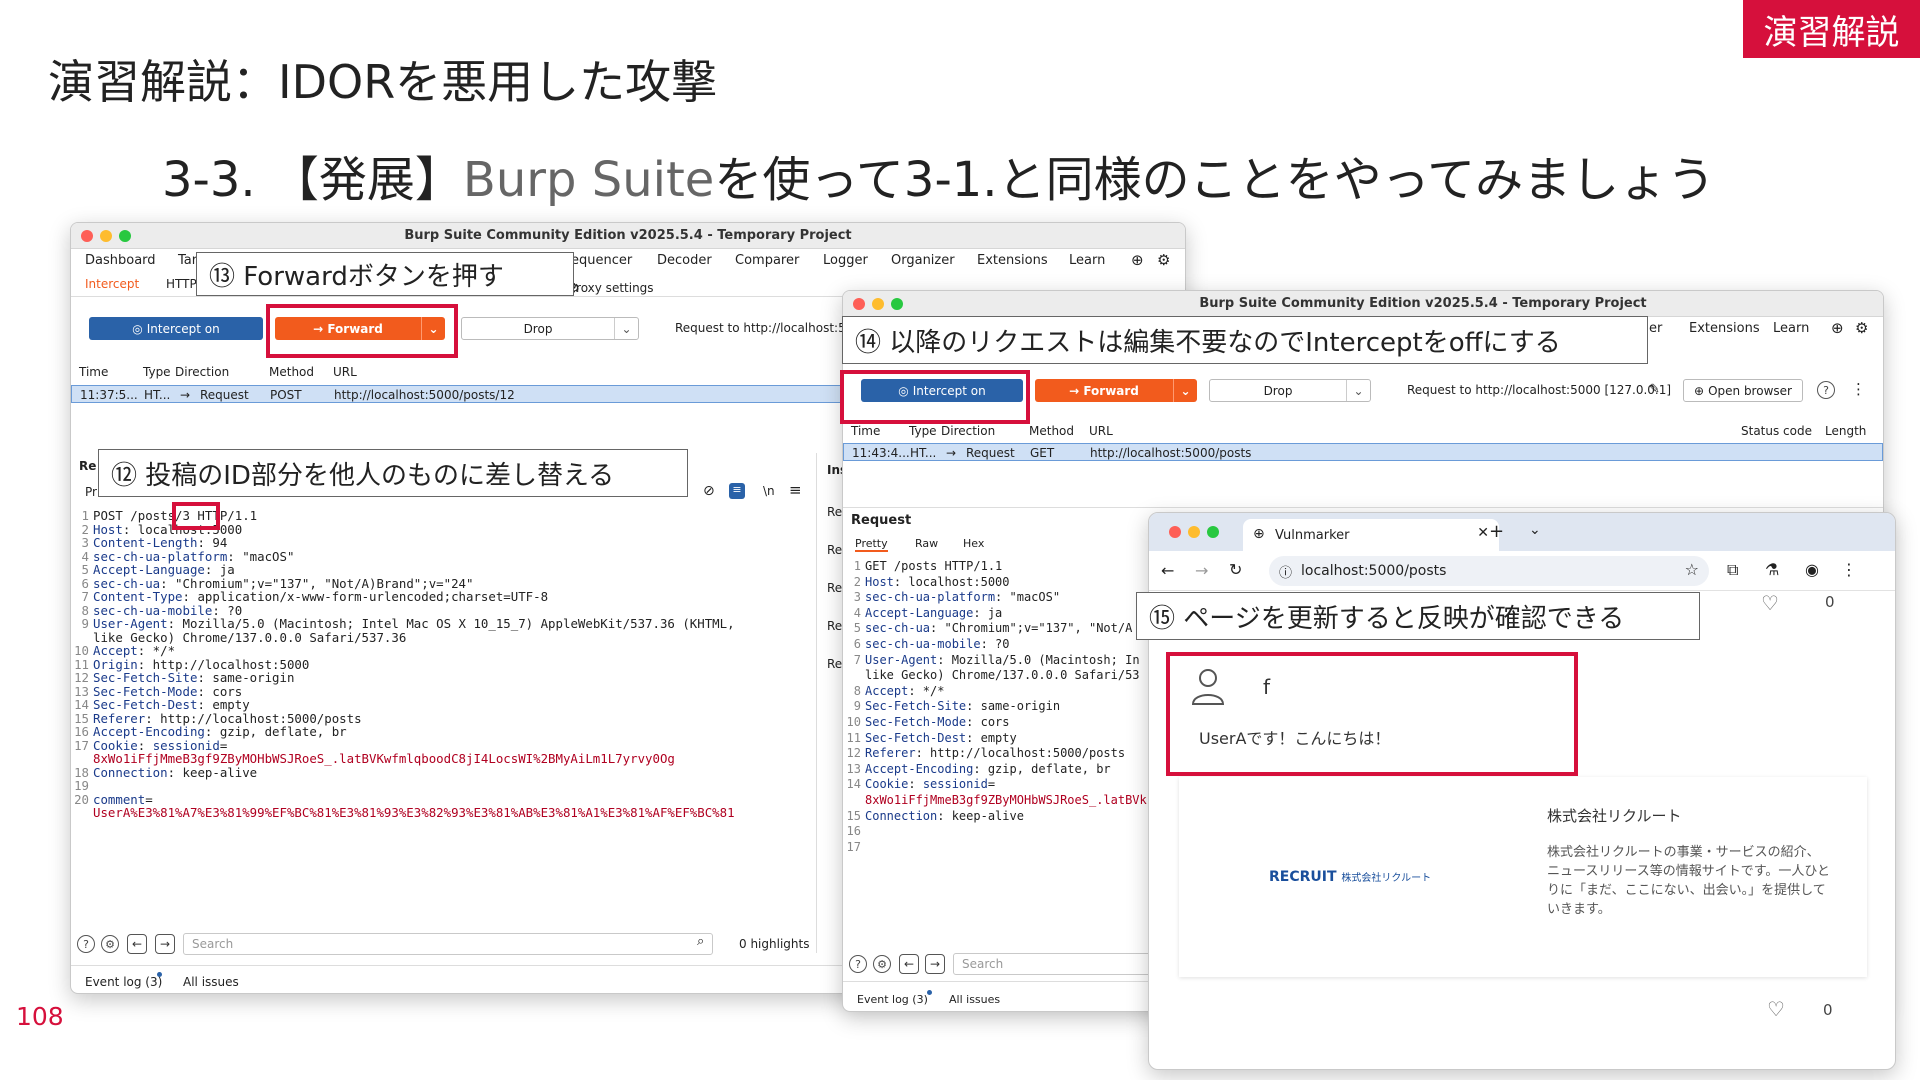 Image resolution: width=1920 pixels, height=1080 pixels. Describe the element at coordinates (845, 260) in the screenshot. I see `menu-logger: Logger` at that location.